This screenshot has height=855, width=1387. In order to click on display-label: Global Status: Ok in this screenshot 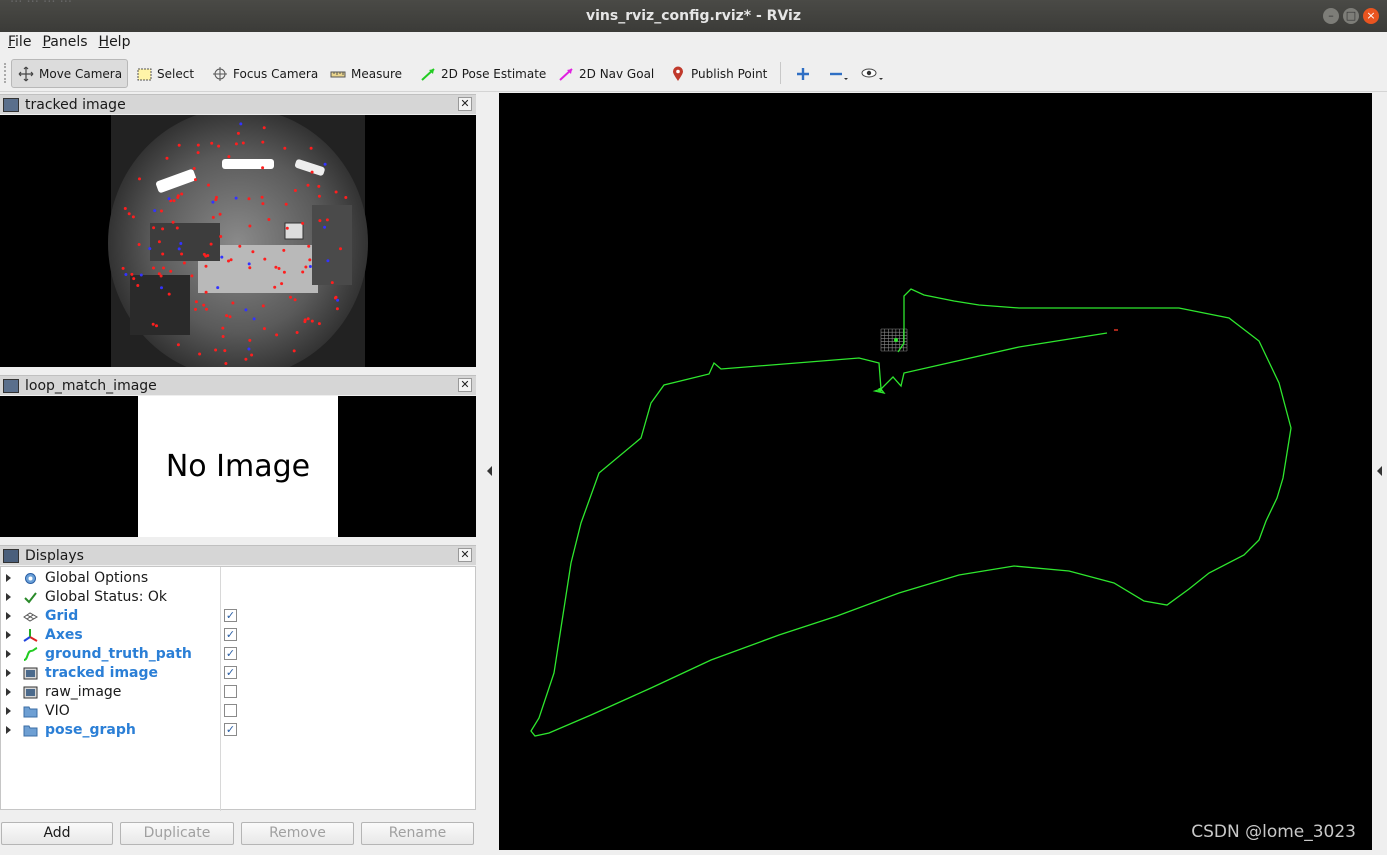, I will do `click(106, 597)`.